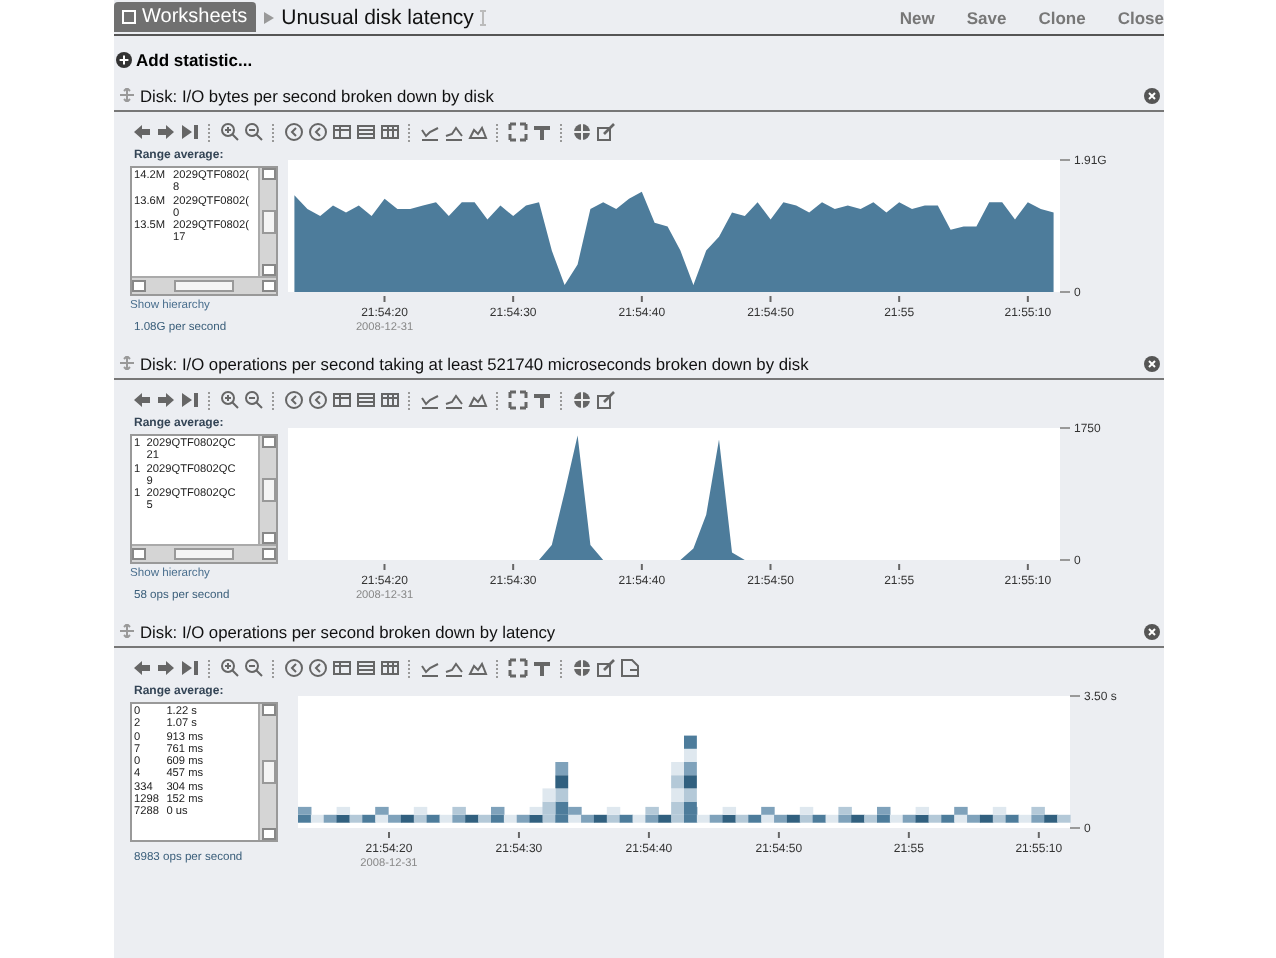 This screenshot has width=1276, height=958. I want to click on export-icon, so click(630, 668).